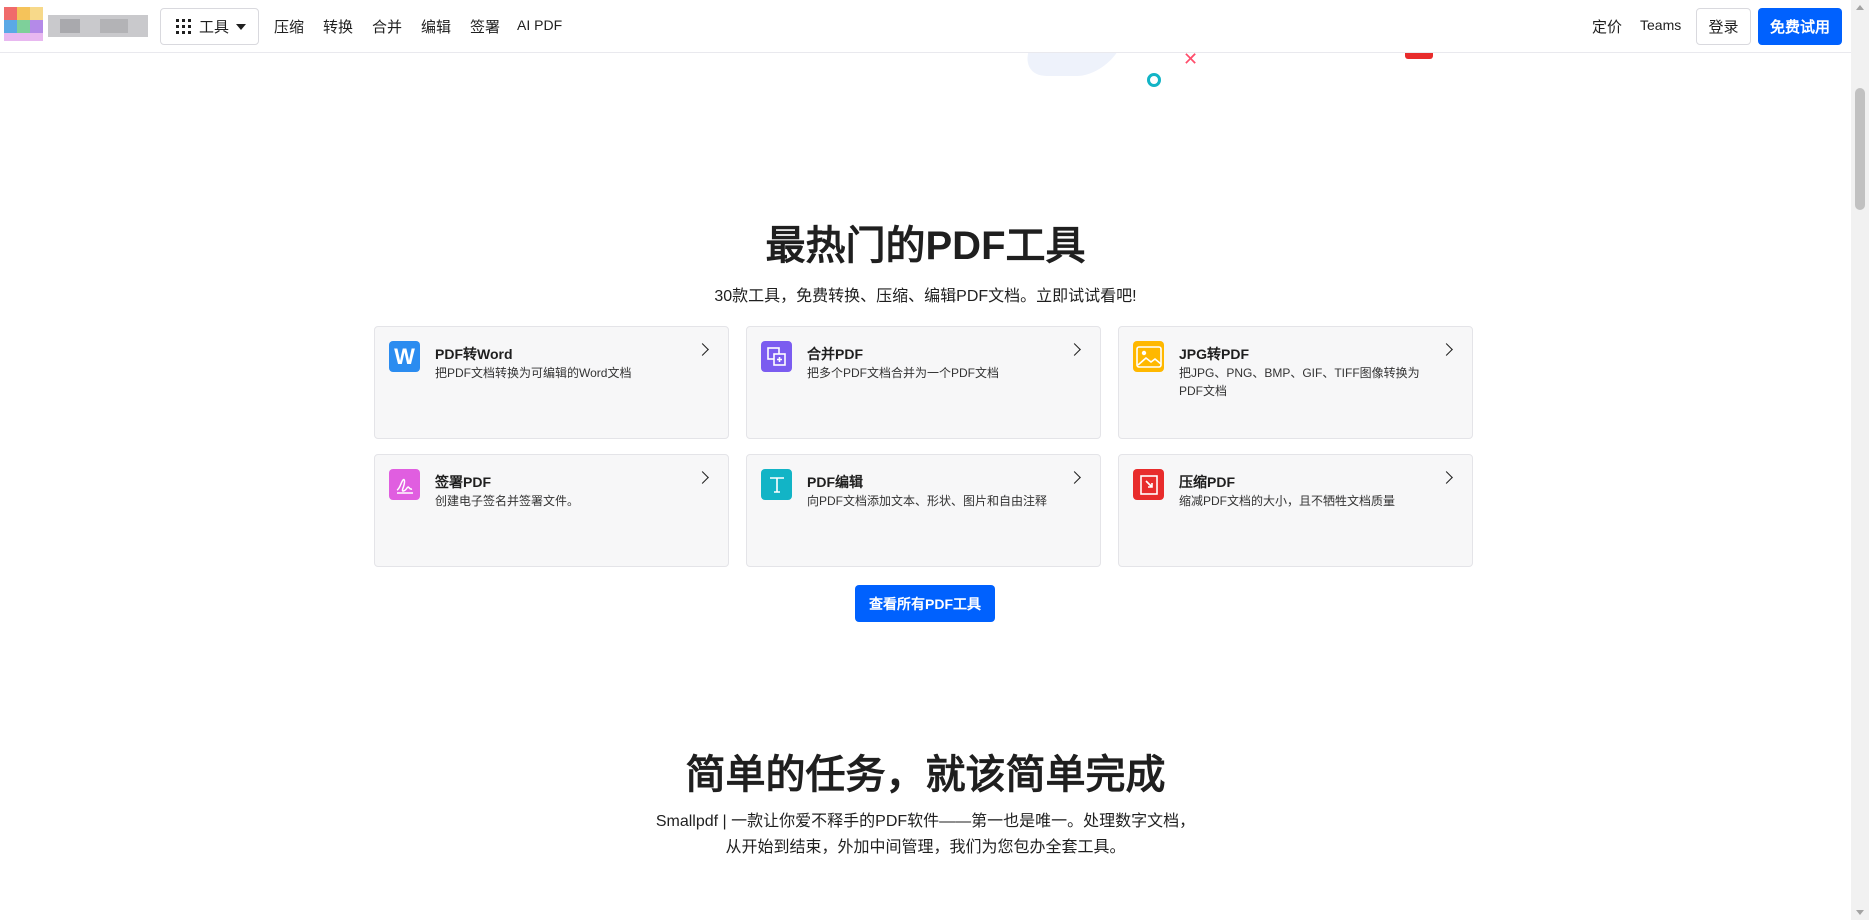  Describe the element at coordinates (474, 354) in the screenshot. I see `tool-card-title: PDF转Word` at that location.